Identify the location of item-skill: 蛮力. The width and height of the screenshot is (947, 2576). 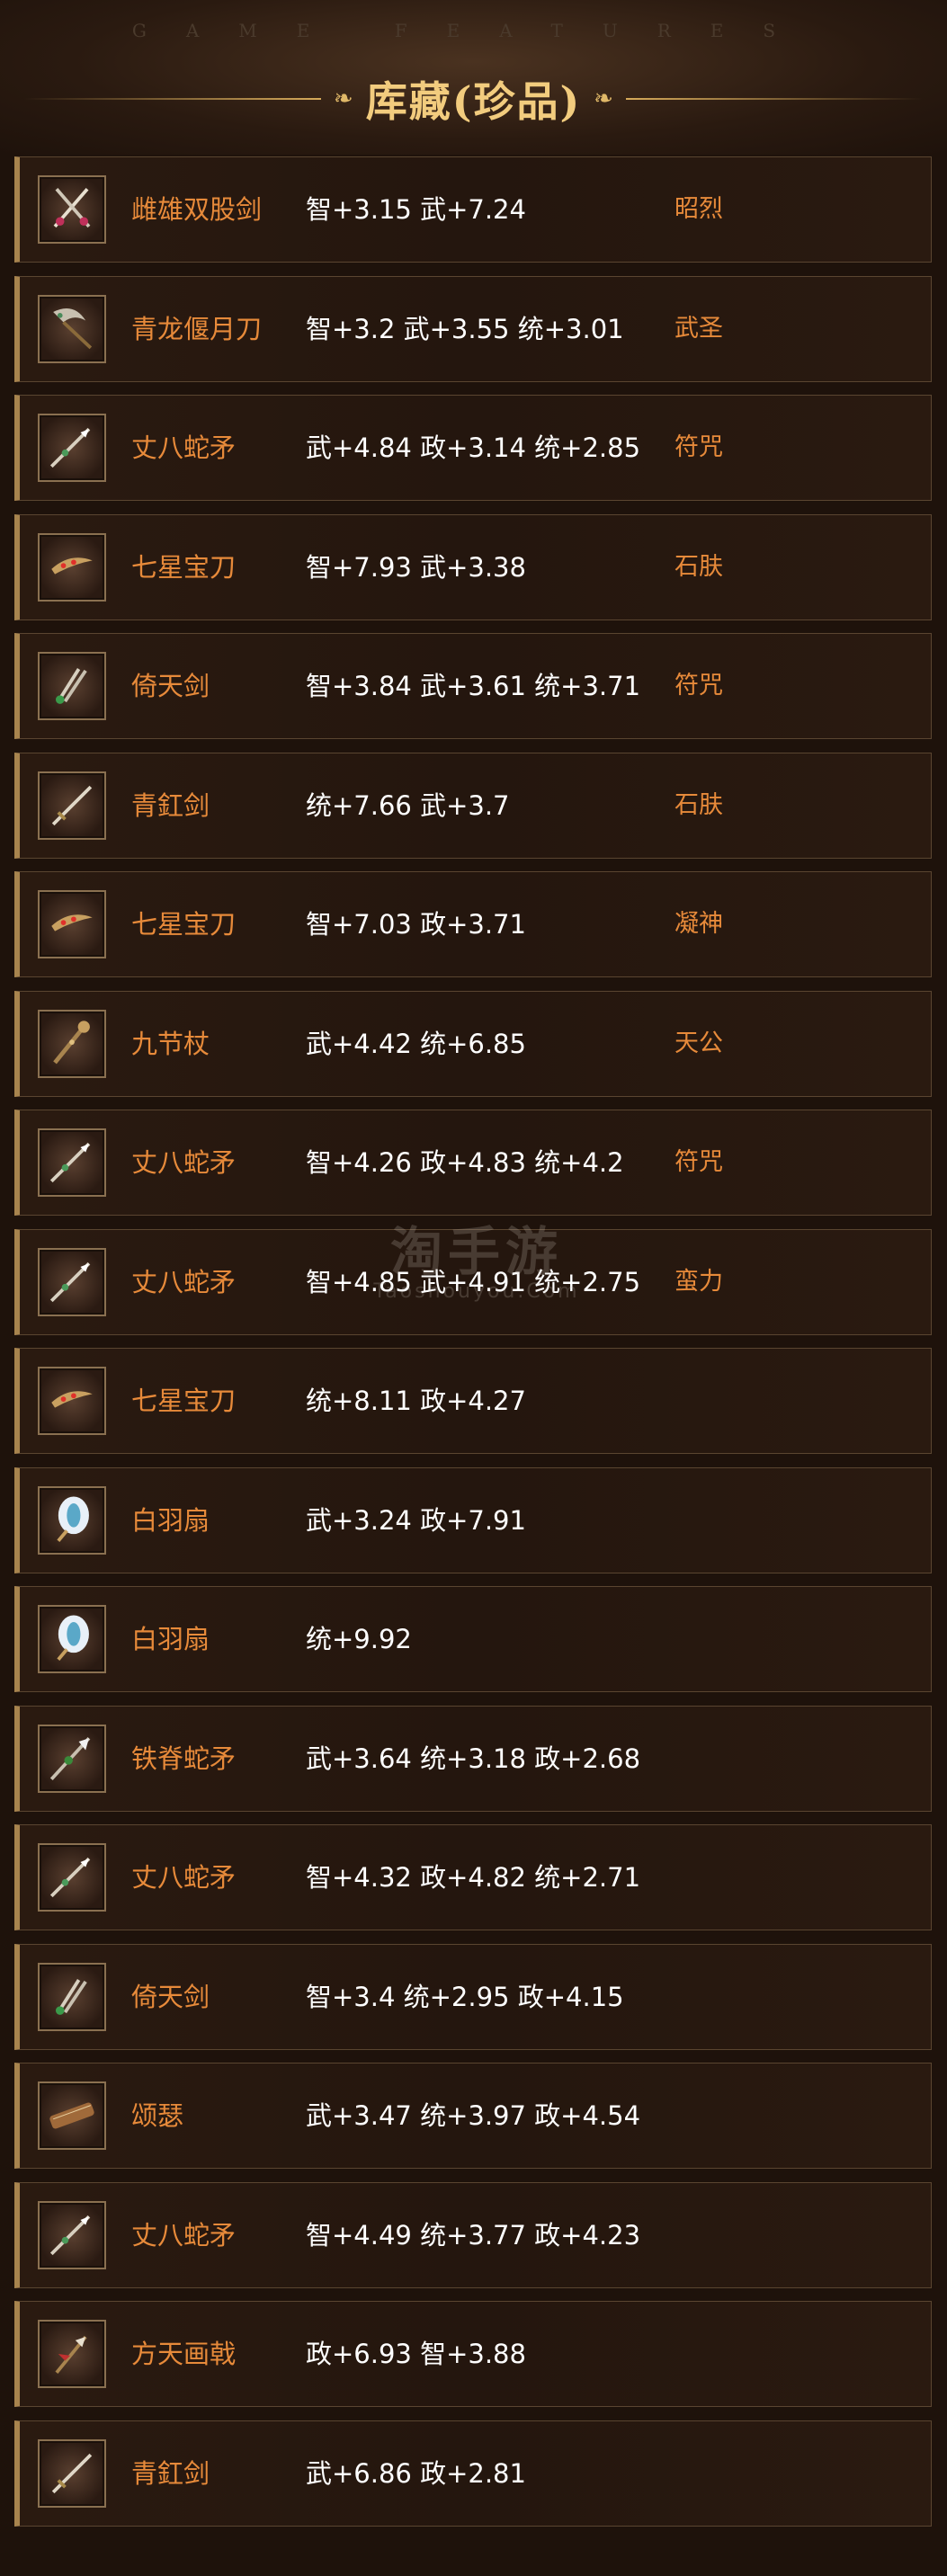
(699, 1282).